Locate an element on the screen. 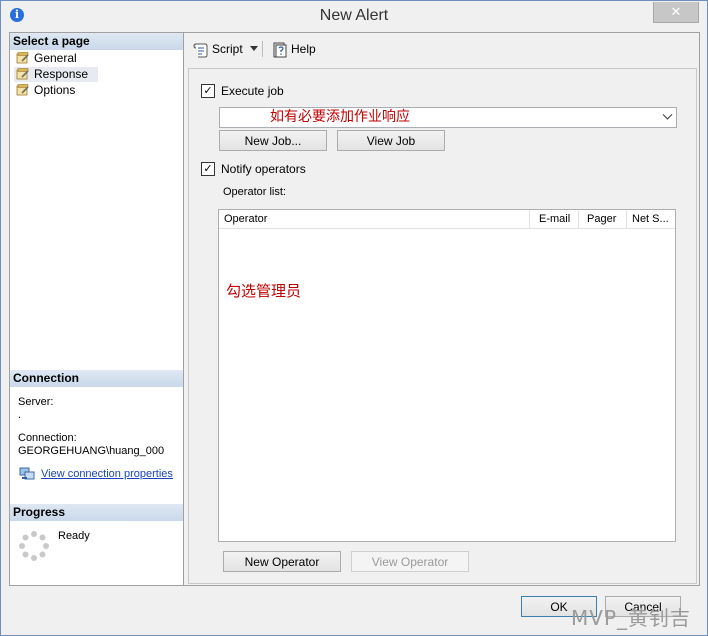 The width and height of the screenshot is (708, 636). column-header-pager: Pager is located at coordinates (603, 219).